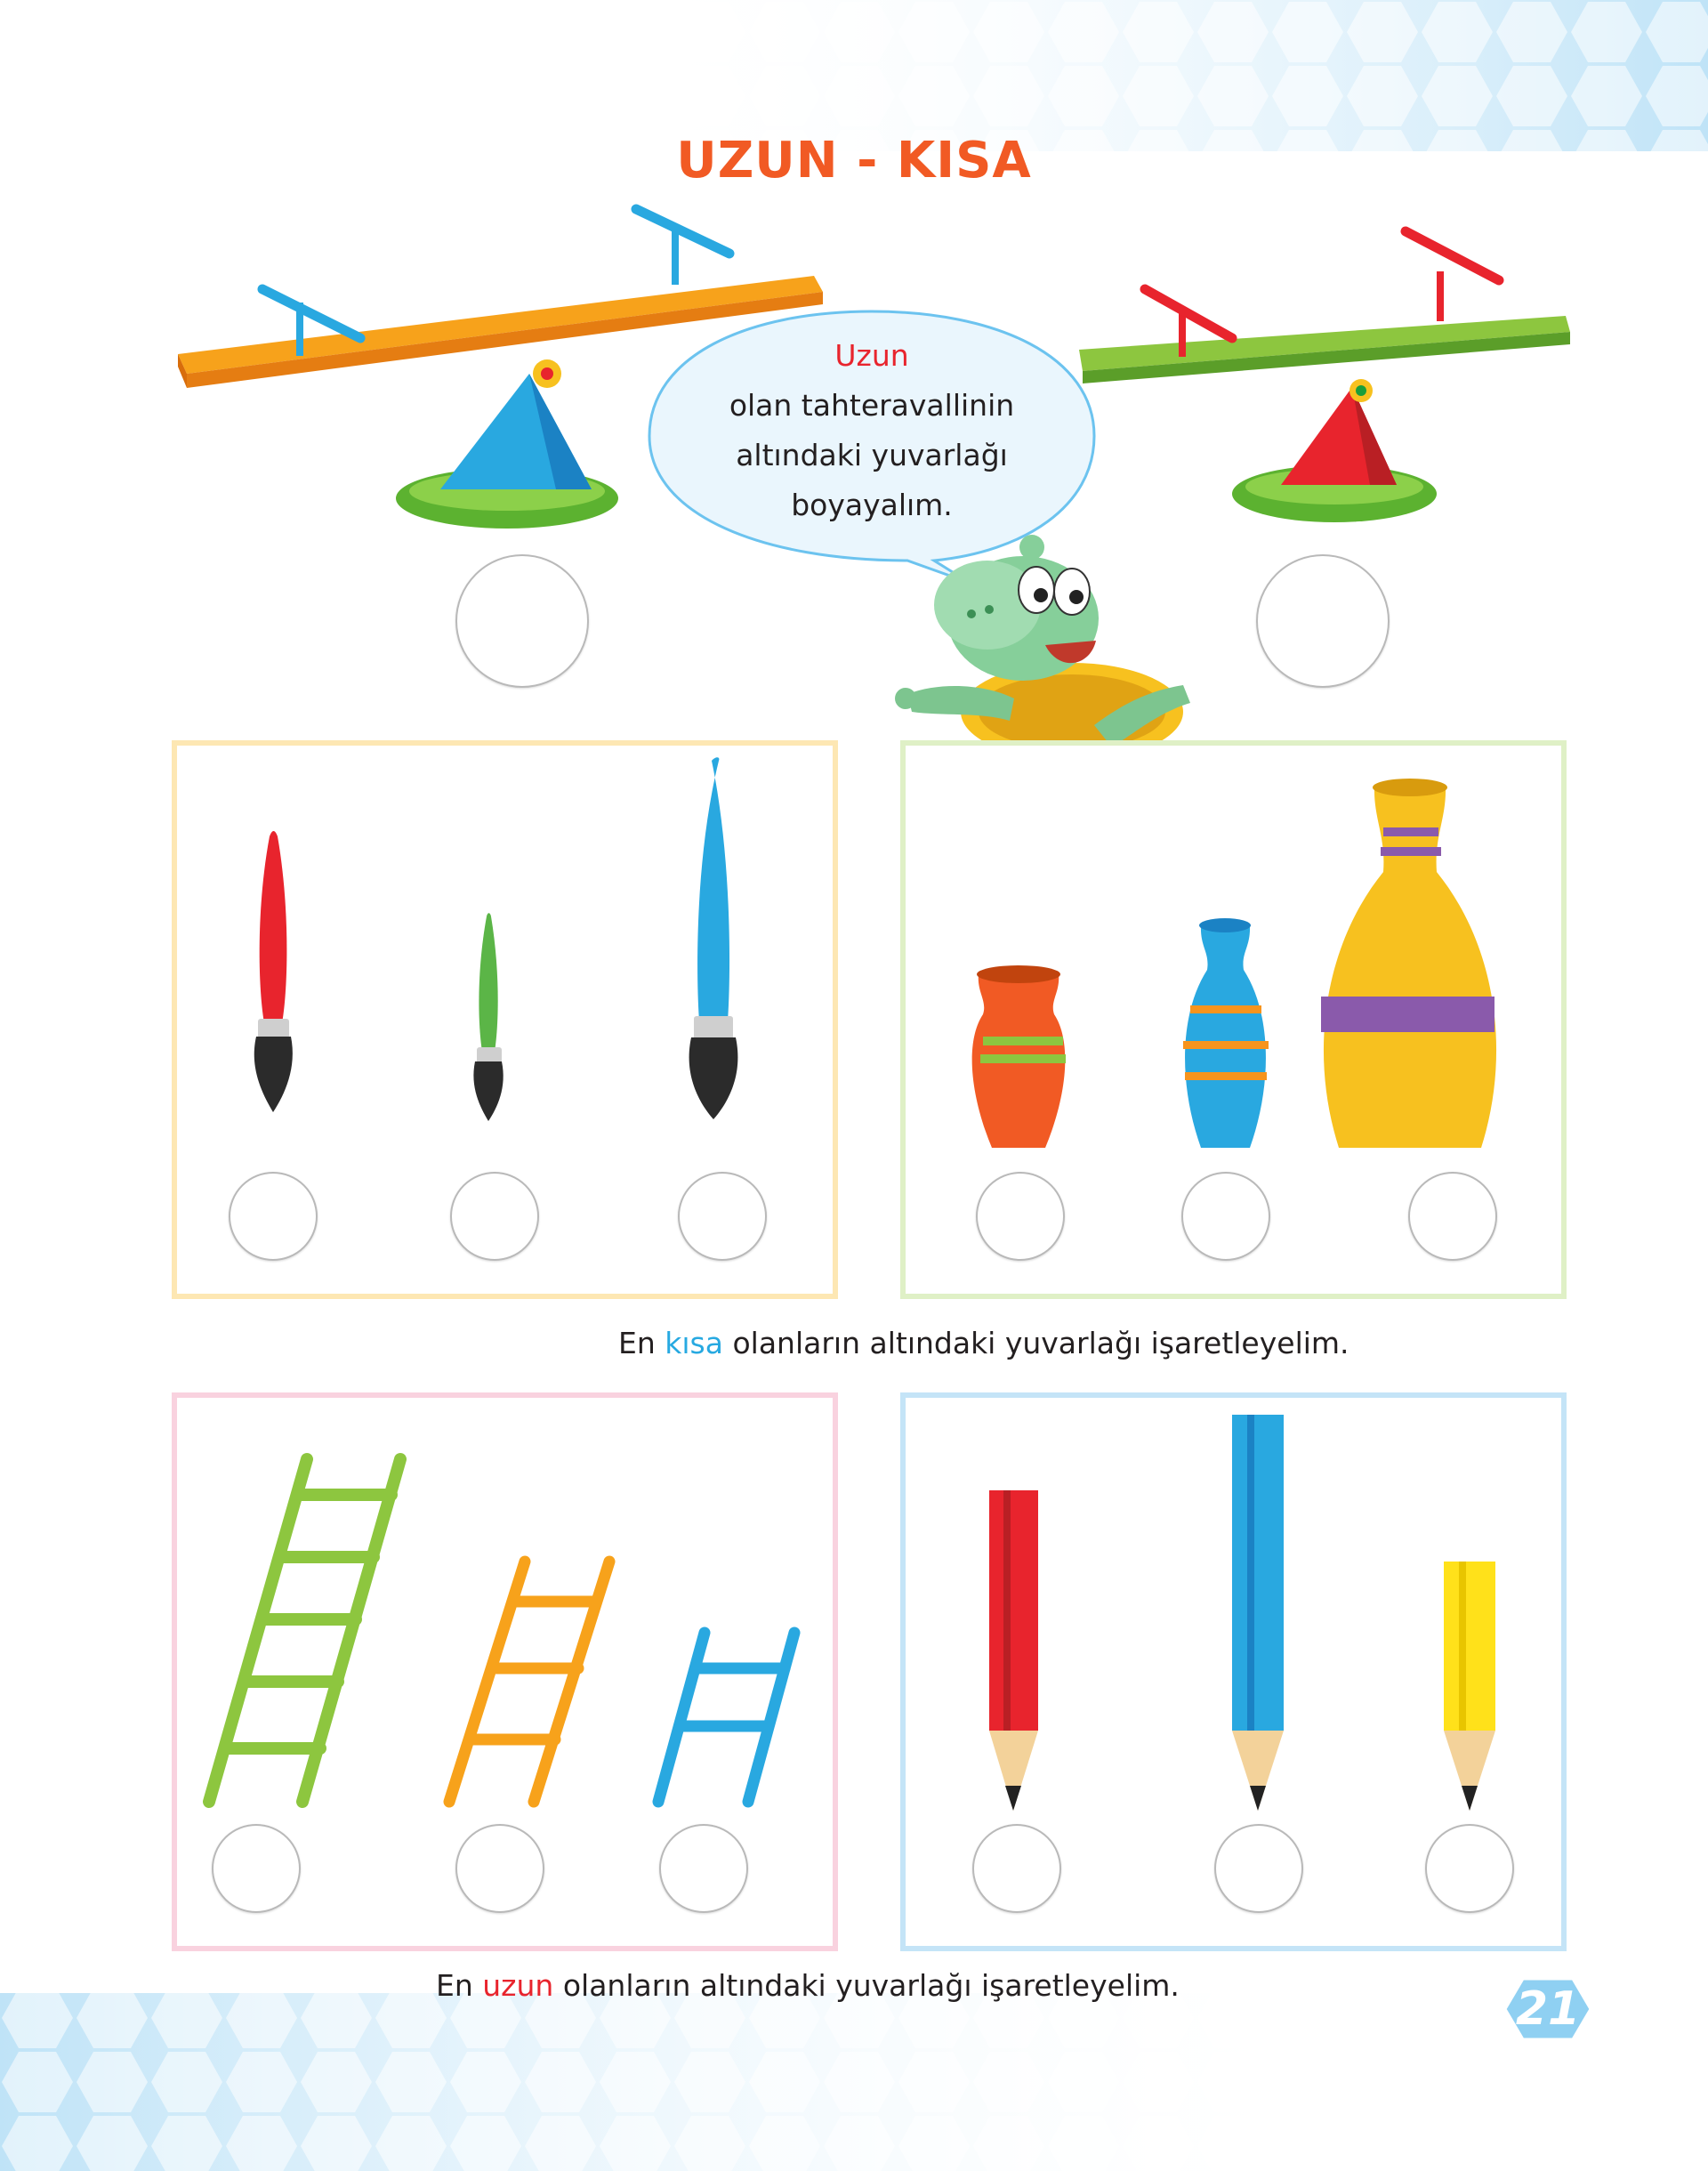 The height and width of the screenshot is (2171, 1708). Describe the element at coordinates (641, 1343) in the screenshot. I see `instruction-shortest-pre: En` at that location.